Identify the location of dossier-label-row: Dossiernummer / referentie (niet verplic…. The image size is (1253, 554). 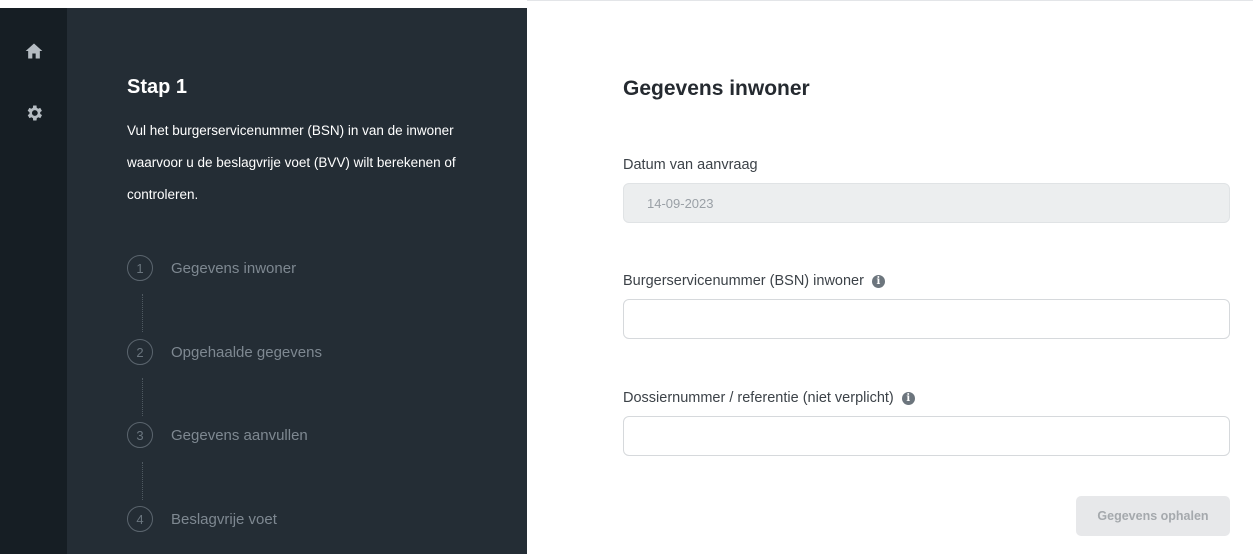
(769, 398).